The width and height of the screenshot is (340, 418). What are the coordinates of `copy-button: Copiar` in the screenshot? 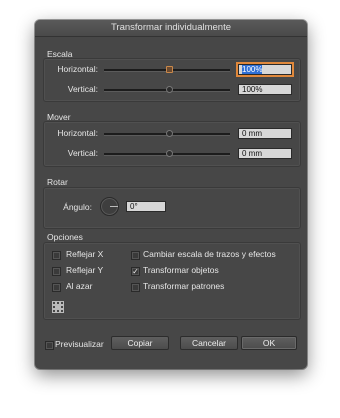 It's located at (140, 343).